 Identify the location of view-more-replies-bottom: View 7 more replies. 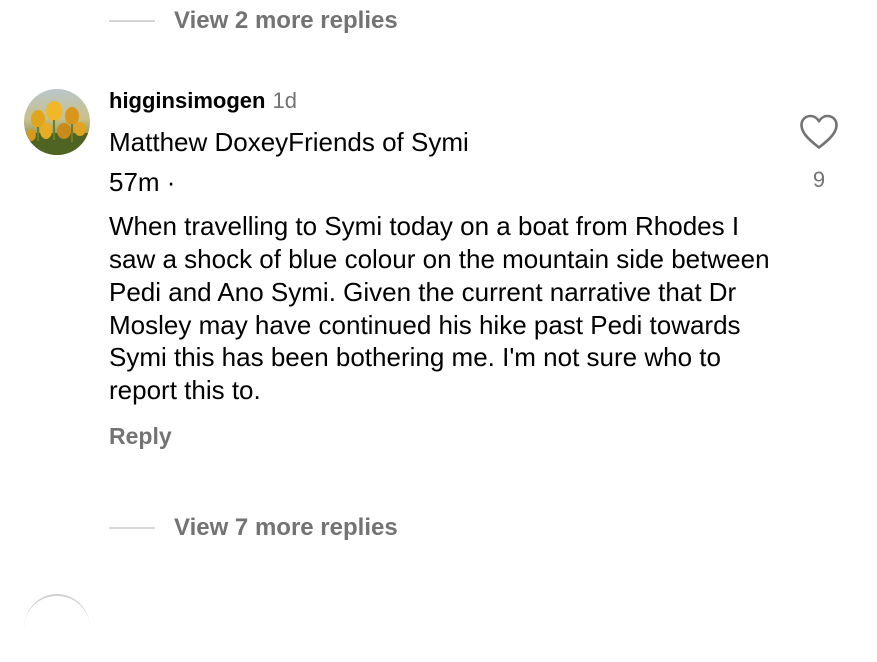
(253, 528).